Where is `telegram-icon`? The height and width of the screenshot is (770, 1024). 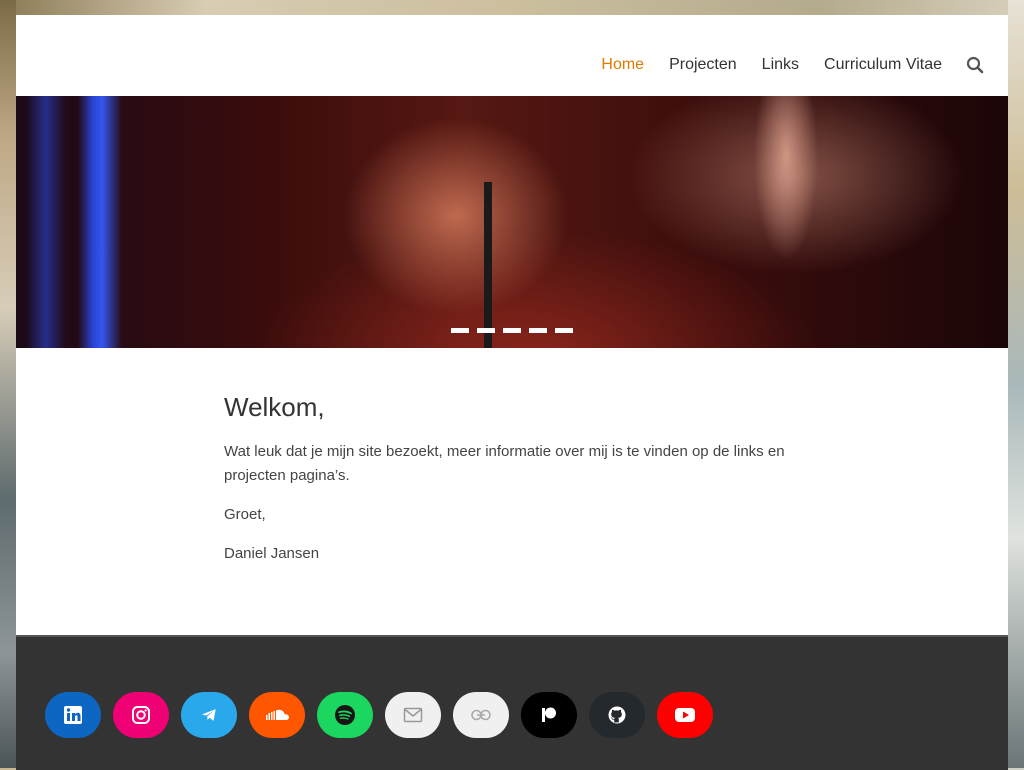
telegram-icon is located at coordinates (208, 715).